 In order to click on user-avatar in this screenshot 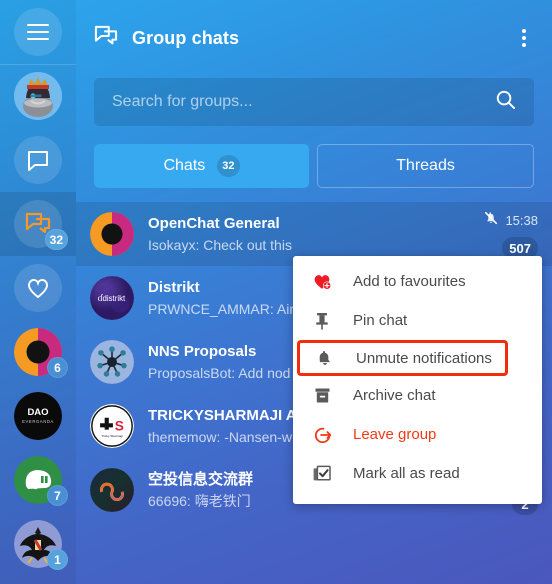, I will do `click(38, 96)`.